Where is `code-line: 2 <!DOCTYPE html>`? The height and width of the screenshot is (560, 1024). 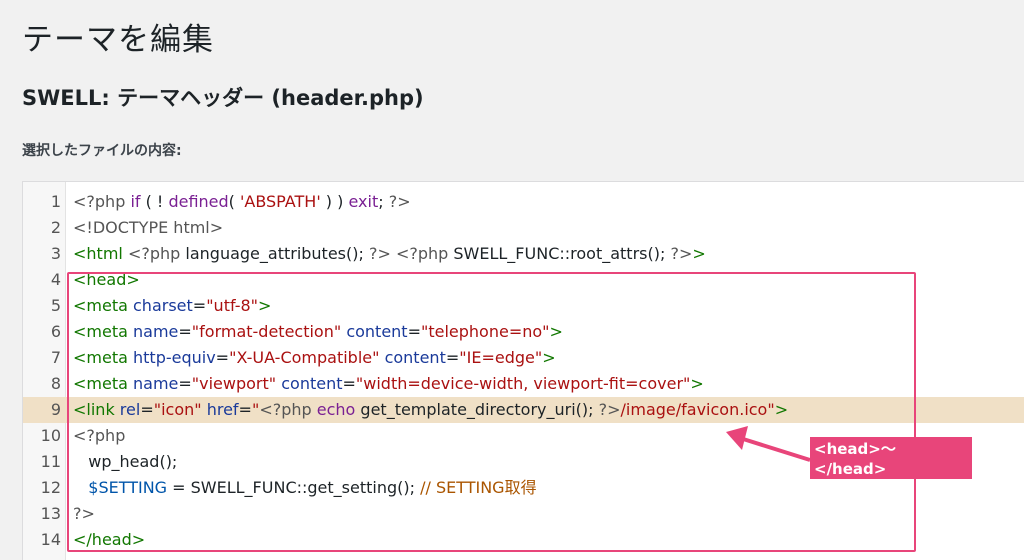 code-line: 2 <!DOCTYPE html> is located at coordinates (523, 228).